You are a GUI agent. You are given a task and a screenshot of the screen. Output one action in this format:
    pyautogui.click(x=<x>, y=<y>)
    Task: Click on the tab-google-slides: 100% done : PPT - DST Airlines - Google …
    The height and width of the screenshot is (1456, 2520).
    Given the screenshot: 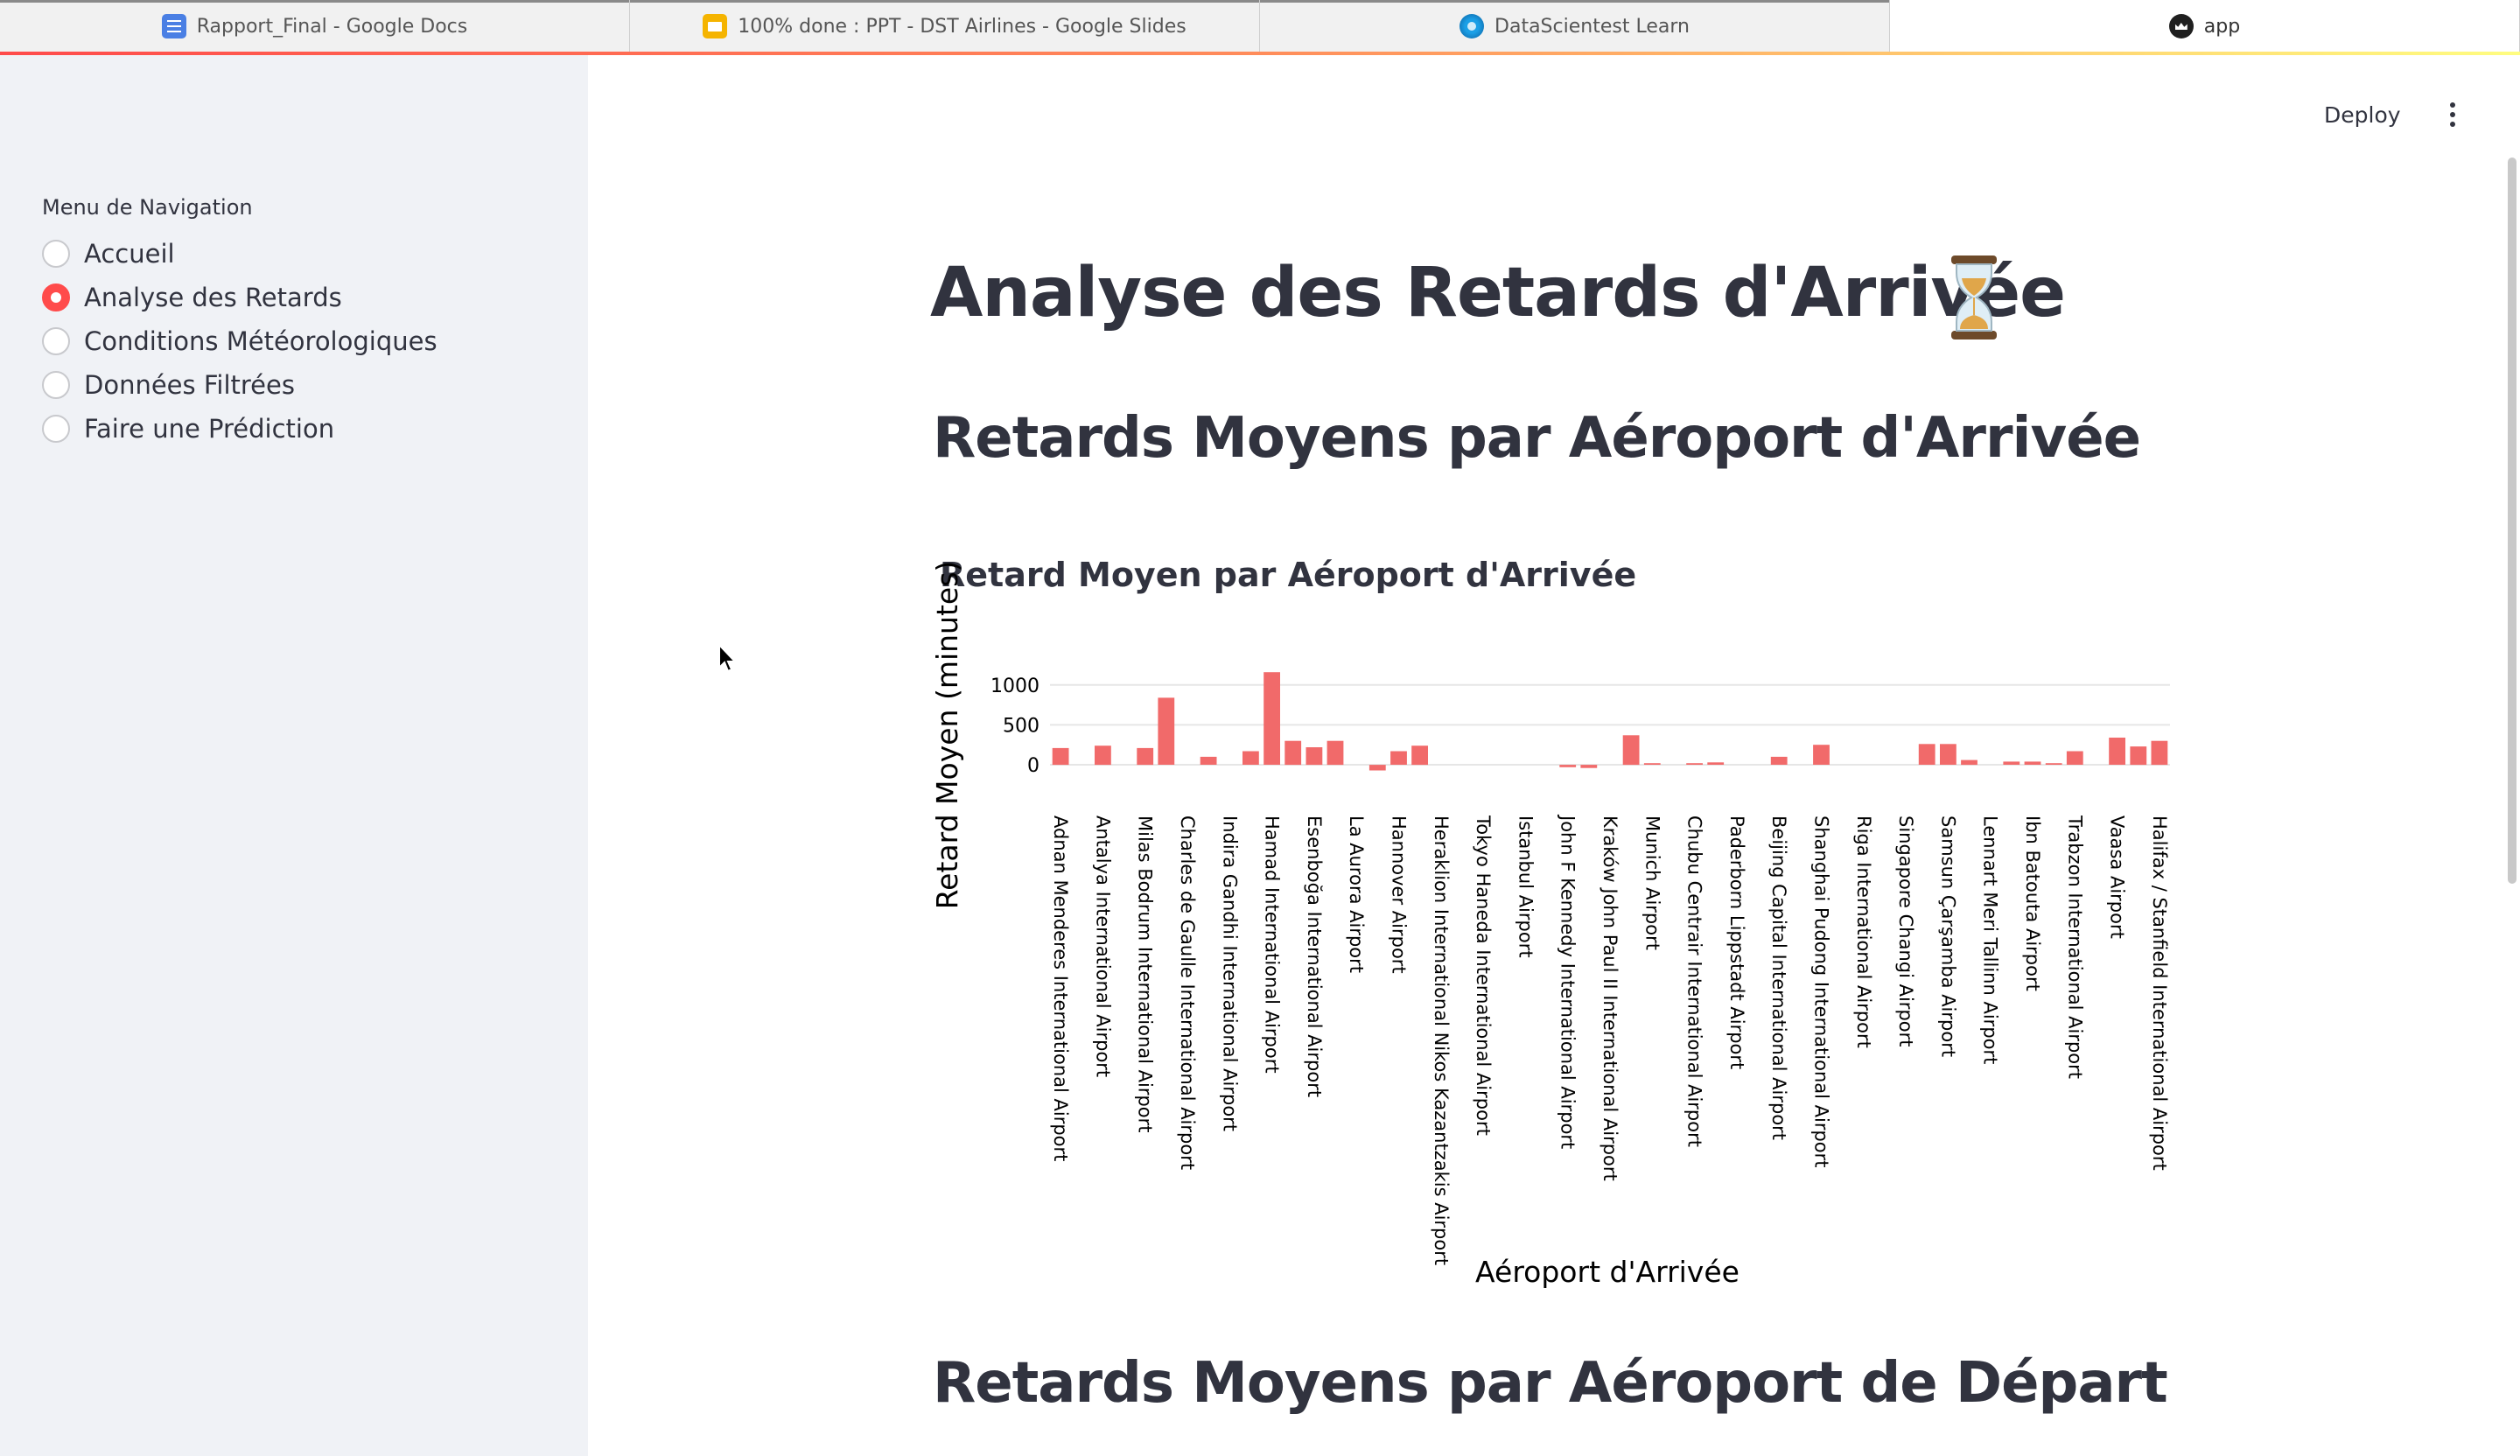 What is the action you would take?
    pyautogui.click(x=945, y=26)
    